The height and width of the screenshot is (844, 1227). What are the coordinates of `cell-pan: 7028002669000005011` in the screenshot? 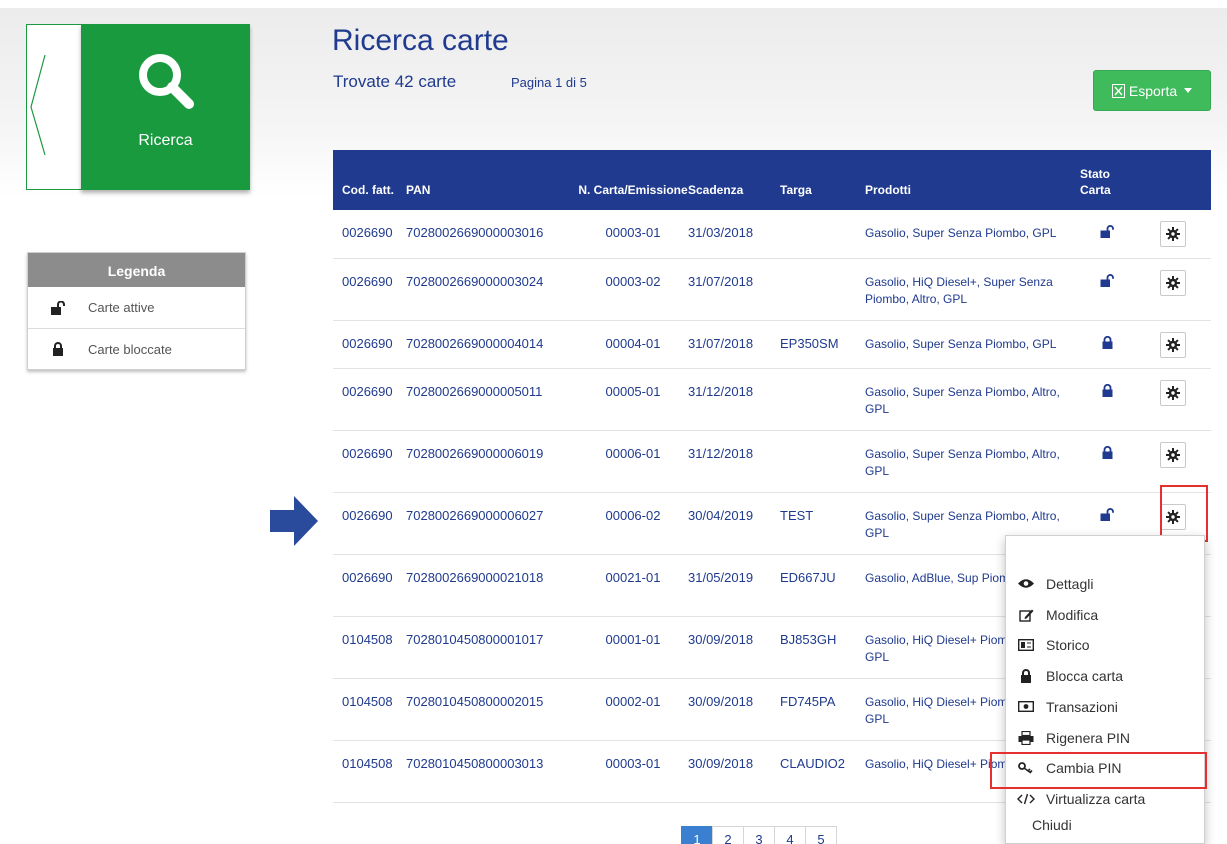 It's located at (492, 399).